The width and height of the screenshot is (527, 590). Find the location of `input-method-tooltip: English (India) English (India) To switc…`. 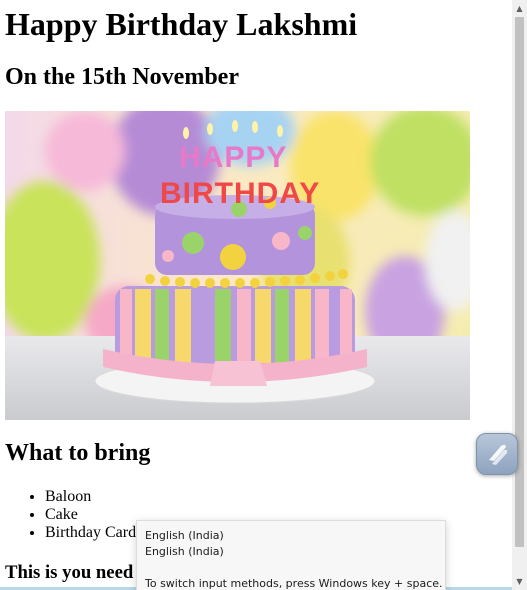

input-method-tooltip: English (India) English (India) To switc… is located at coordinates (291, 555).